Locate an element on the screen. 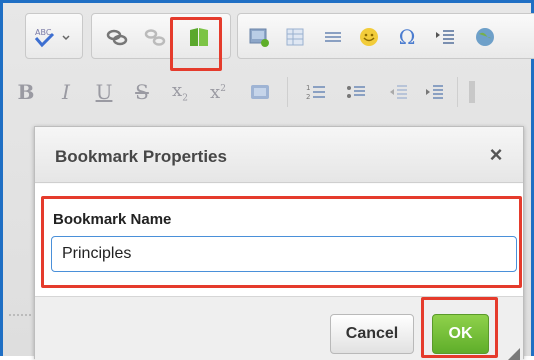  underline-button: U is located at coordinates (104, 92).